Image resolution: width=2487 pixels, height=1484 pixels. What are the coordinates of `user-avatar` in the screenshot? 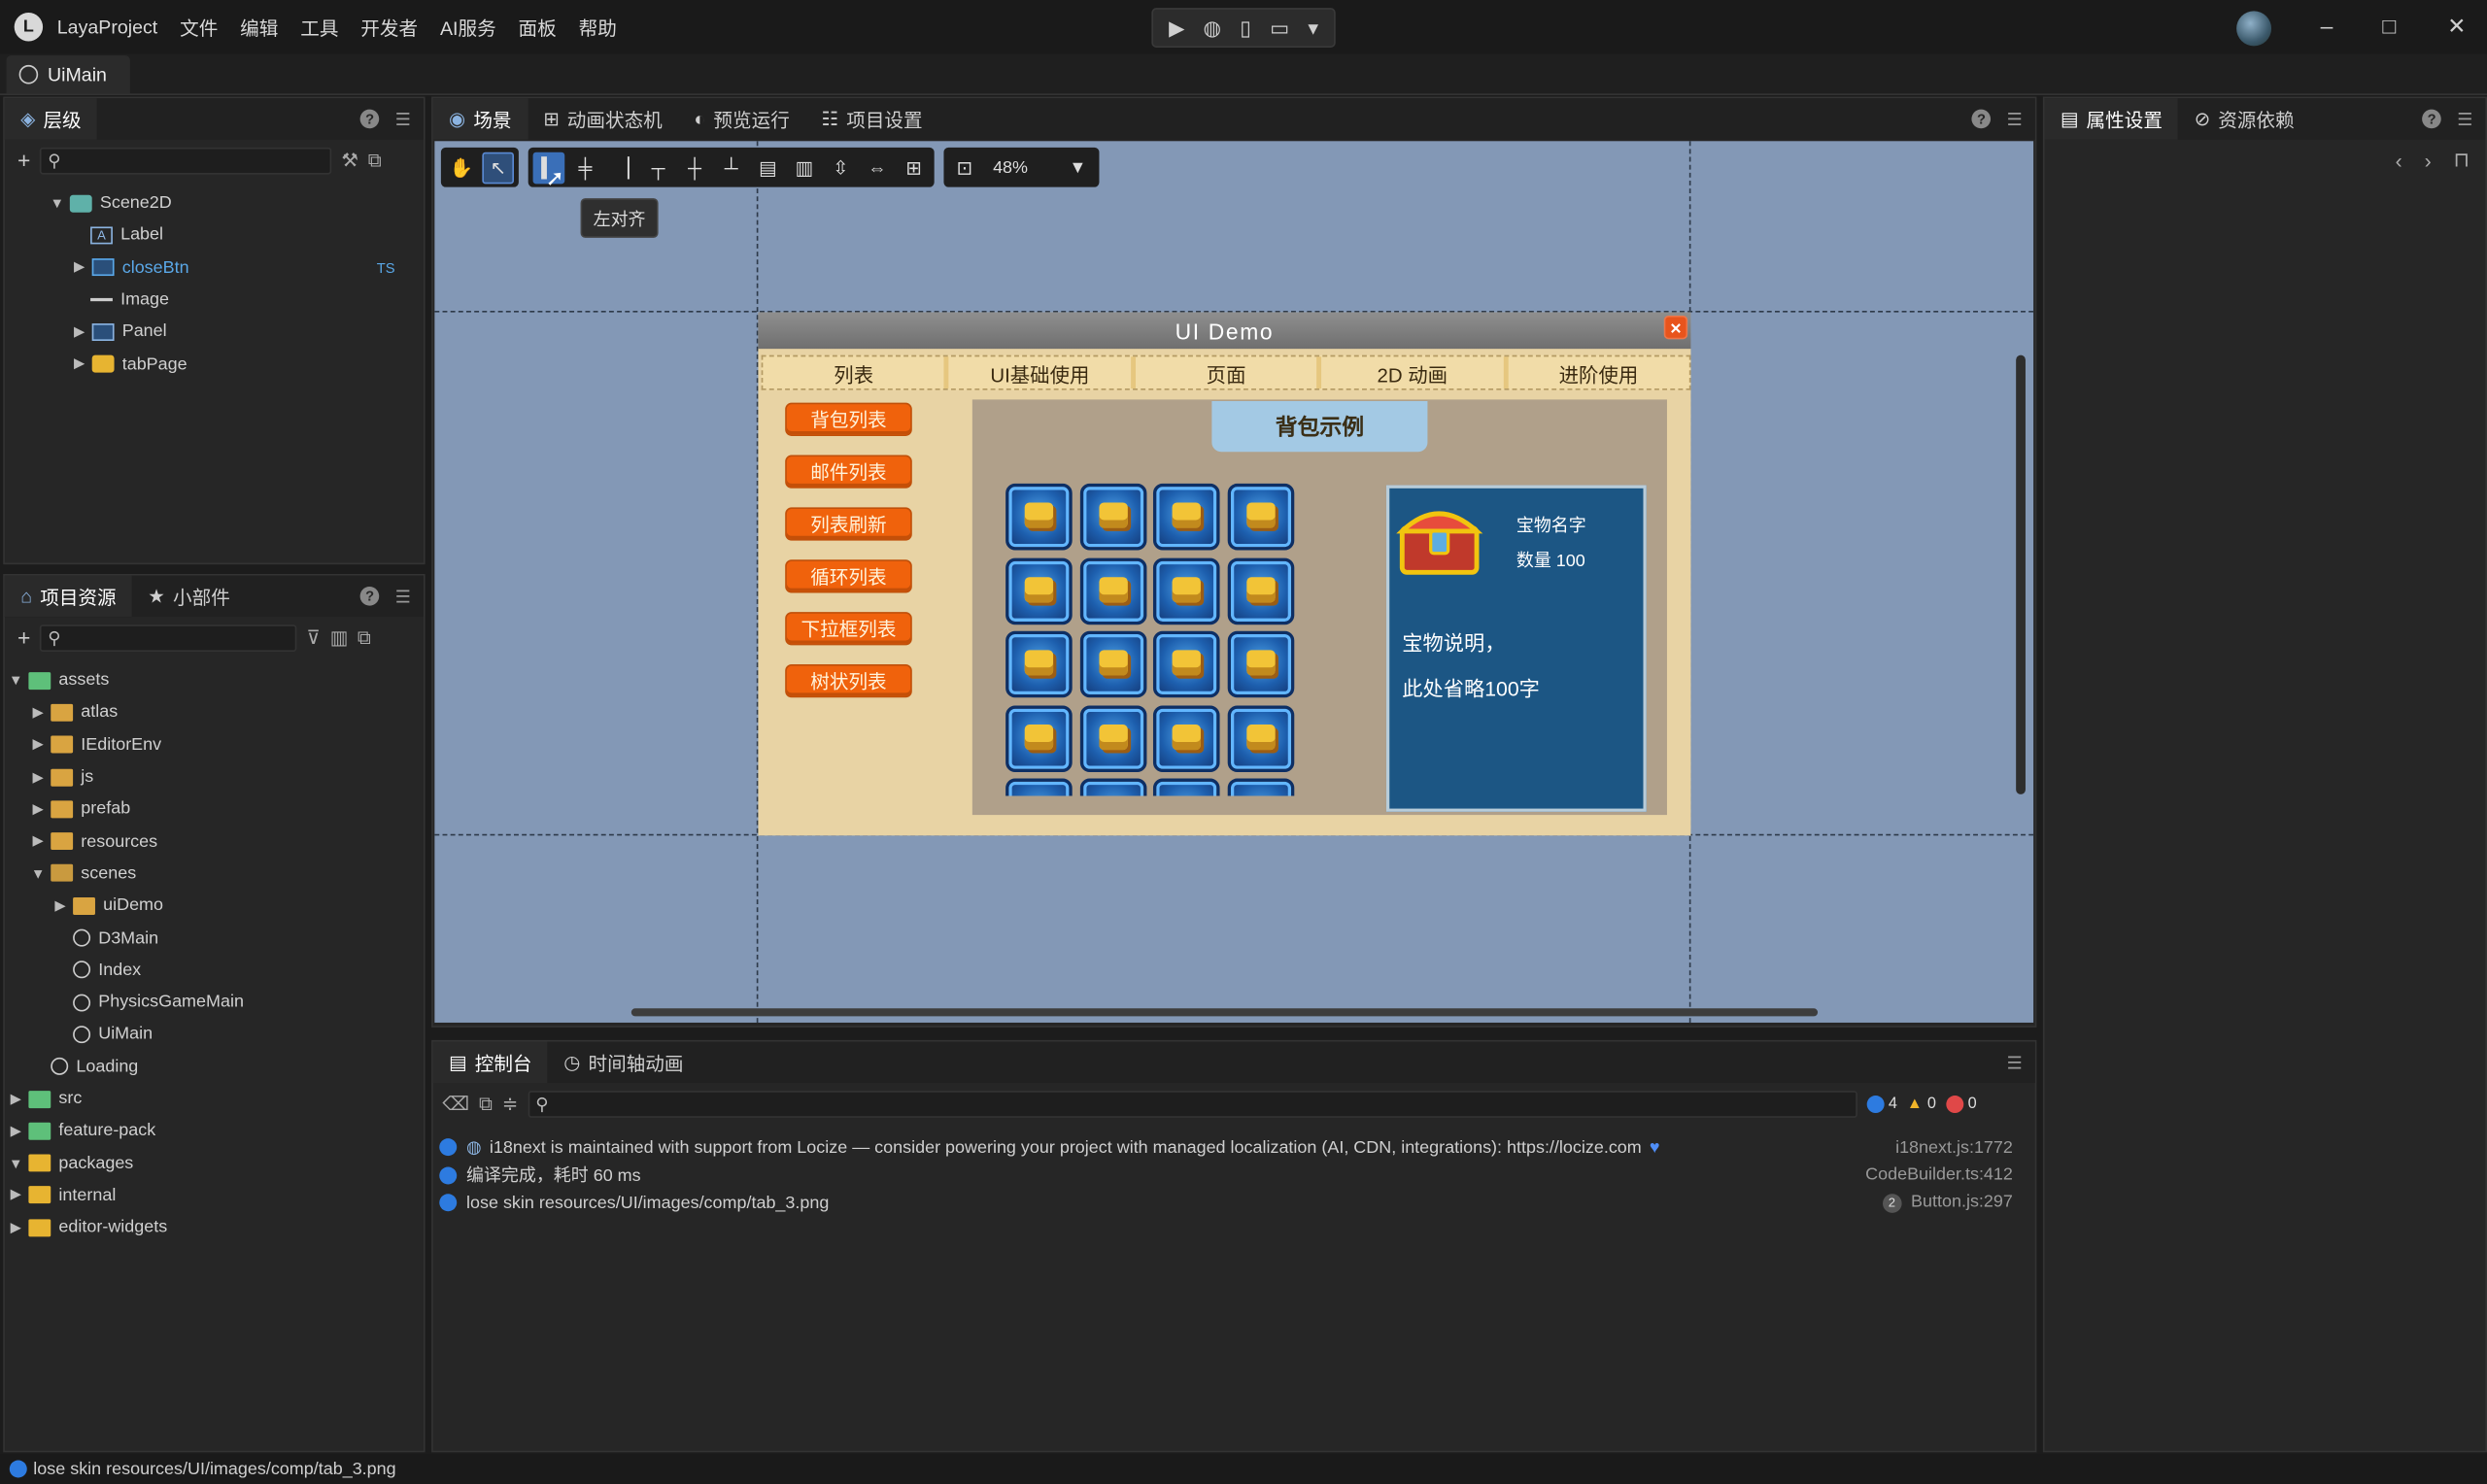 It's located at (2254, 29).